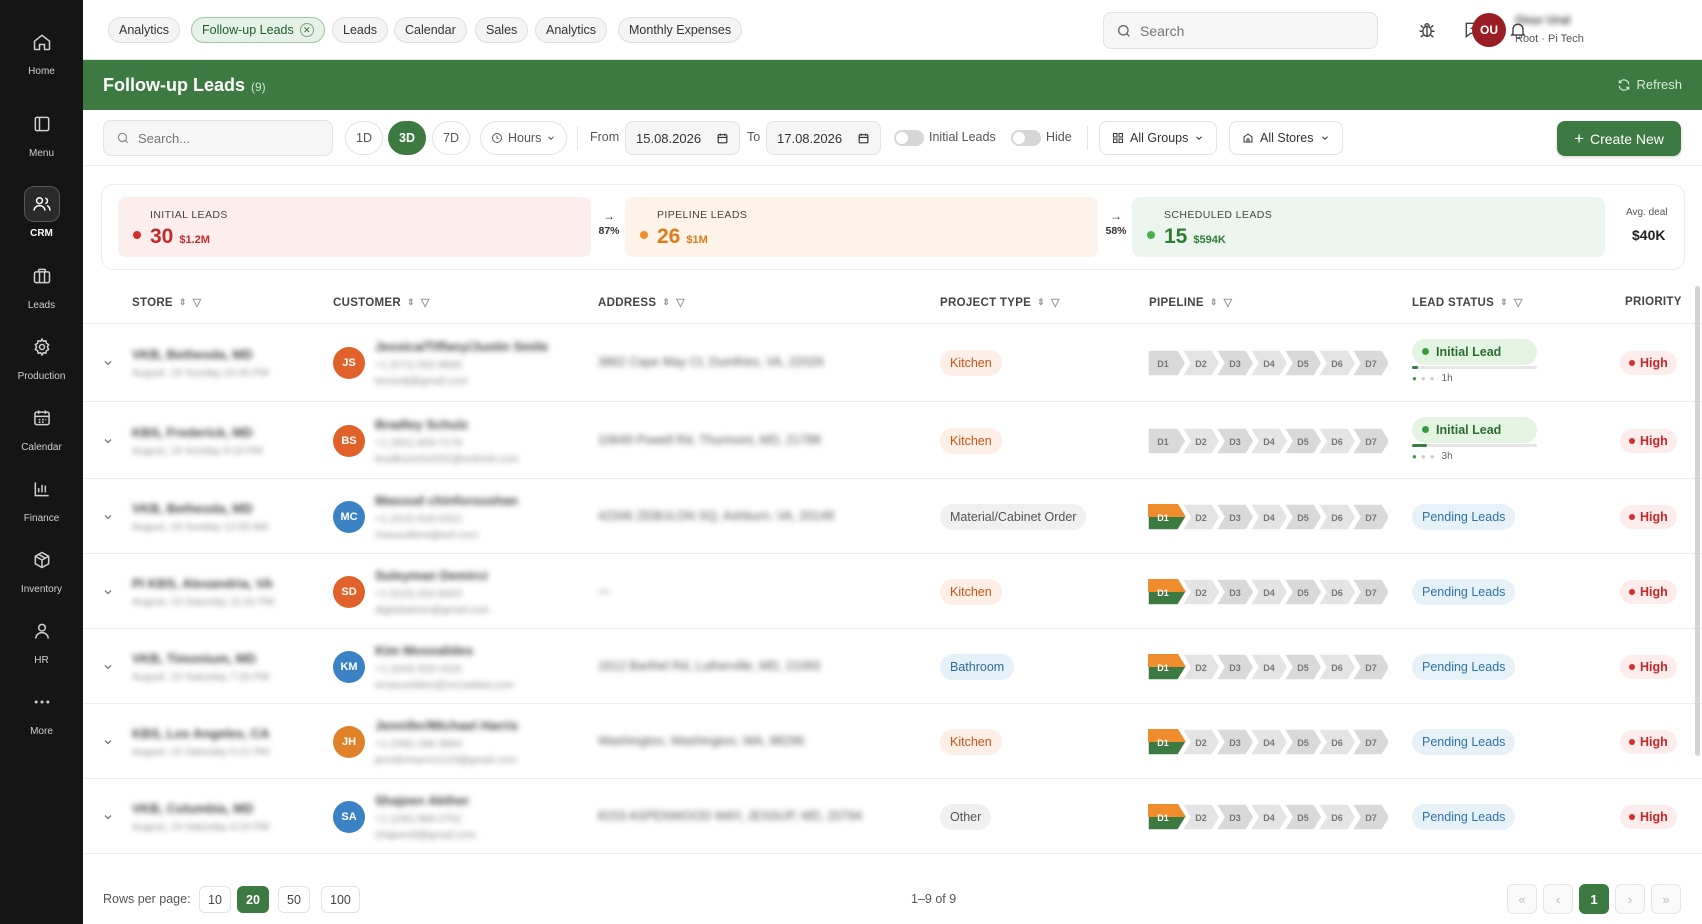 This screenshot has height=924, width=1702. Describe the element at coordinates (1026, 138) in the screenshot. I see `hide-toggle` at that location.